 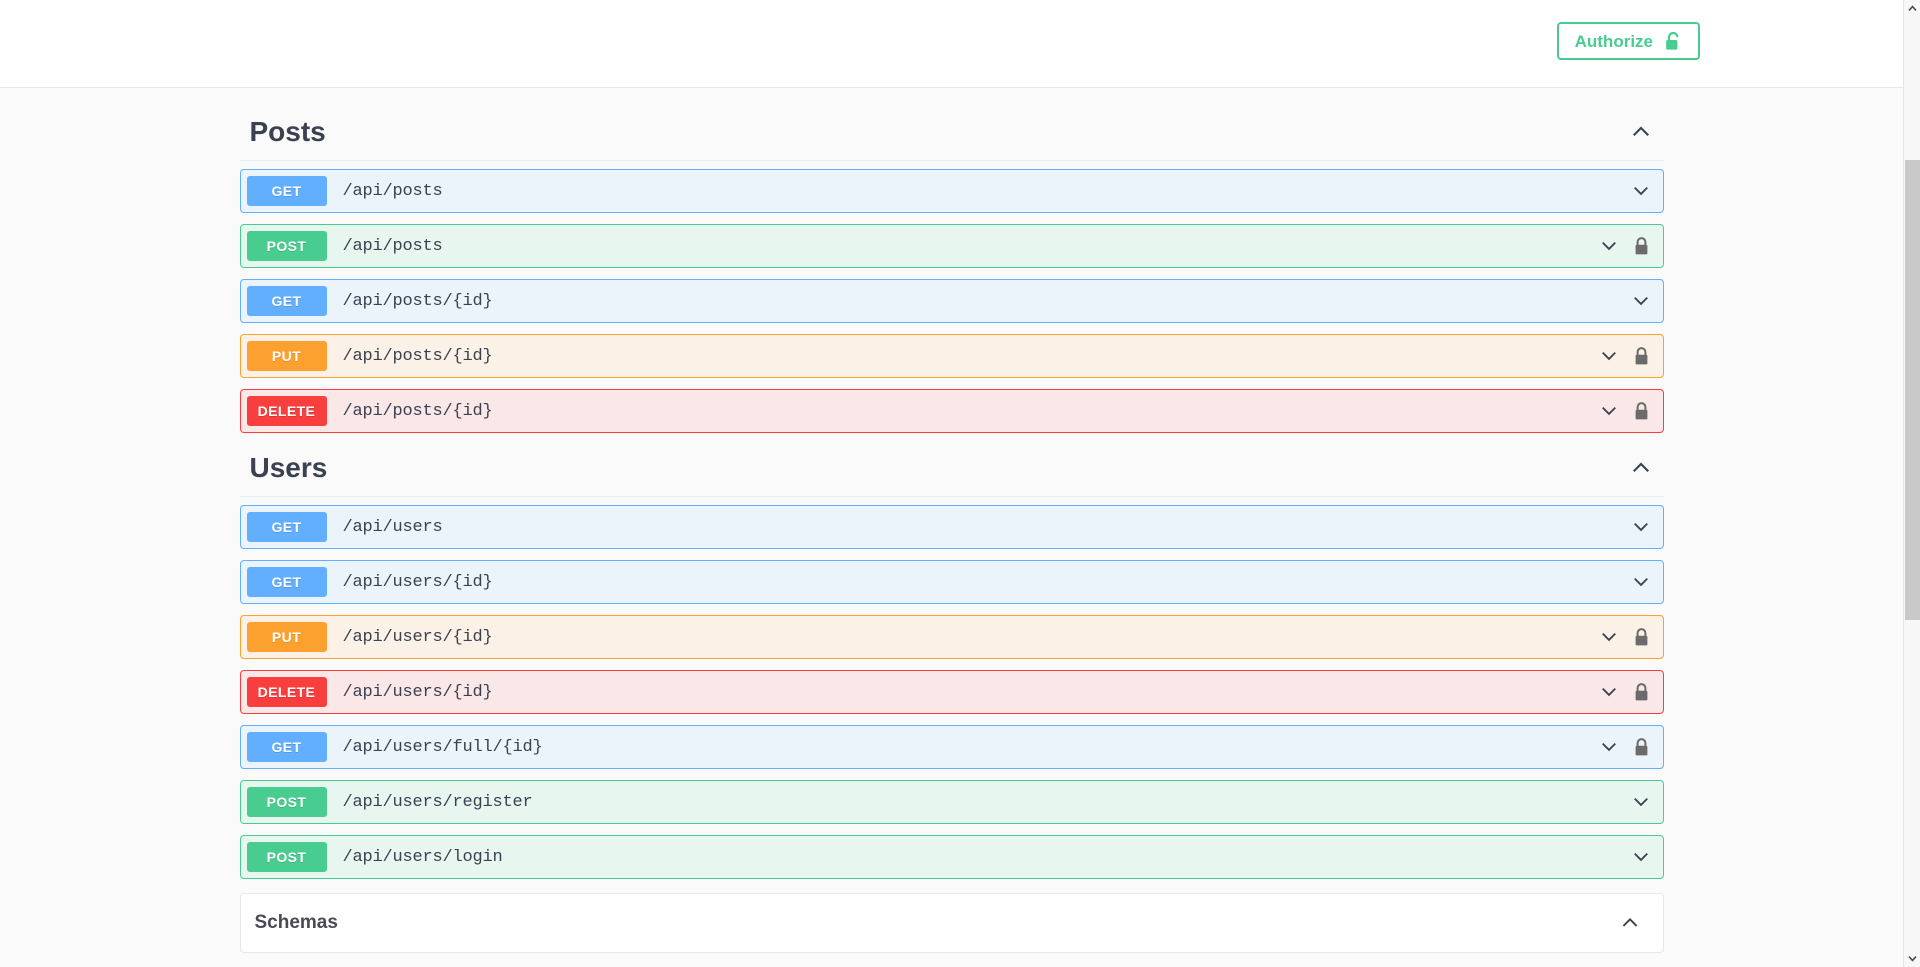 What do you see at coordinates (951, 134) in the screenshot?
I see `tag-header-posts: Posts` at bounding box center [951, 134].